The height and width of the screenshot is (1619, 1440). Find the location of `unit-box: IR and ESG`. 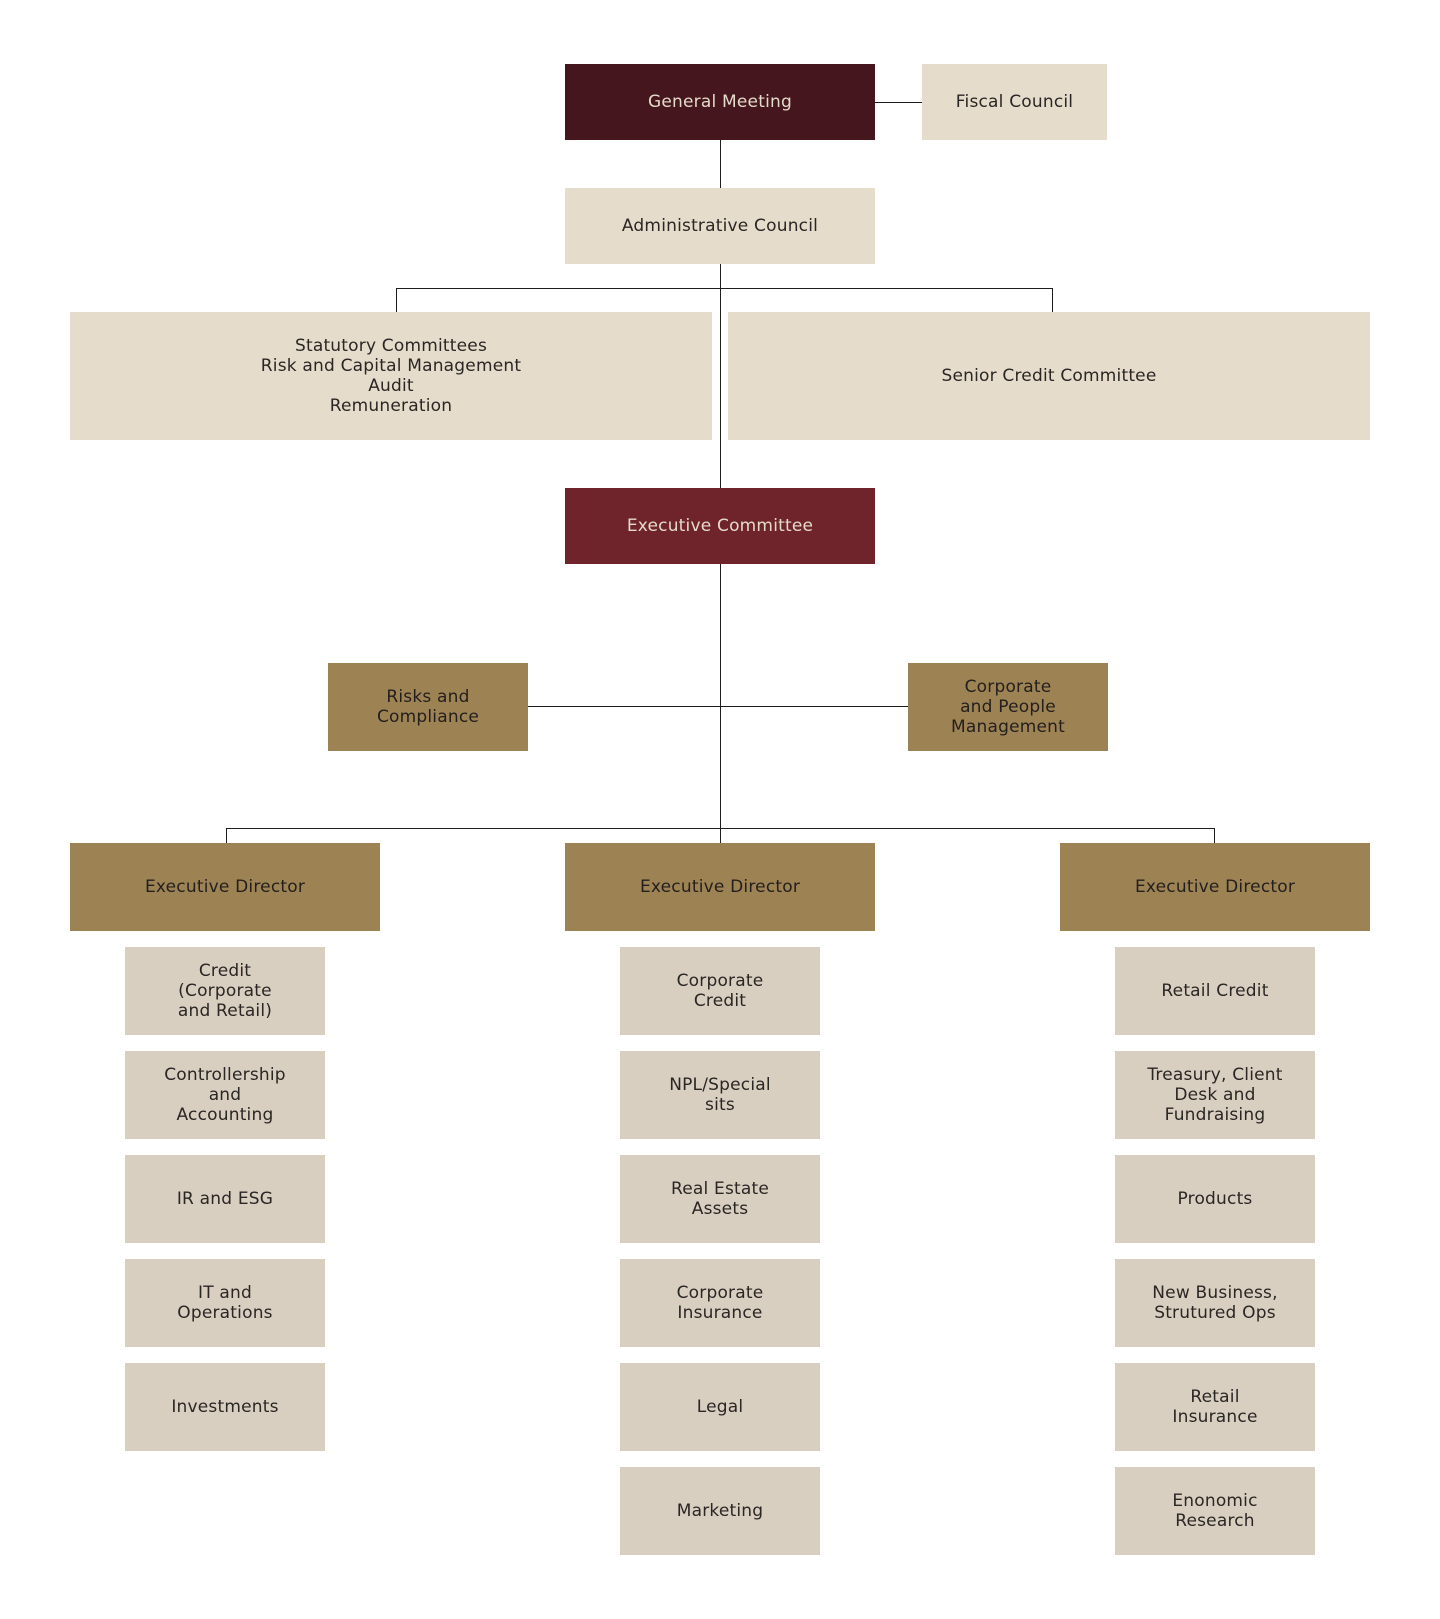

unit-box: IR and ESG is located at coordinates (225, 1199).